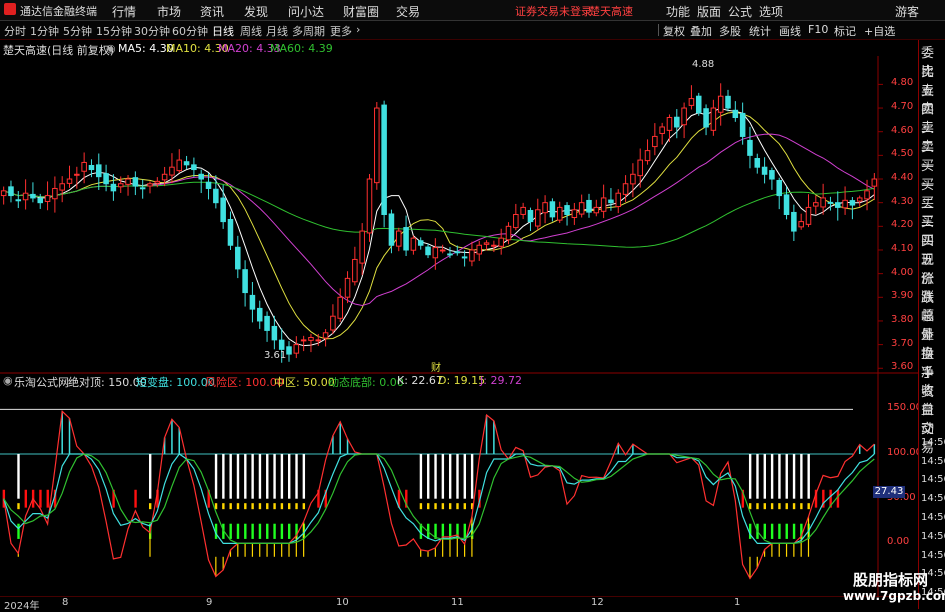 This screenshot has width=945, height=612. What do you see at coordinates (15, 31) in the screenshot?
I see `period-fenshi: 分时` at bounding box center [15, 31].